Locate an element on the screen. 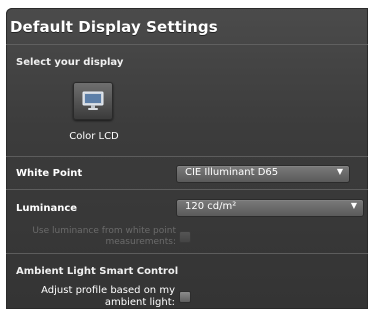 This screenshot has height=309, width=368. monitor-icon is located at coordinates (93, 100).